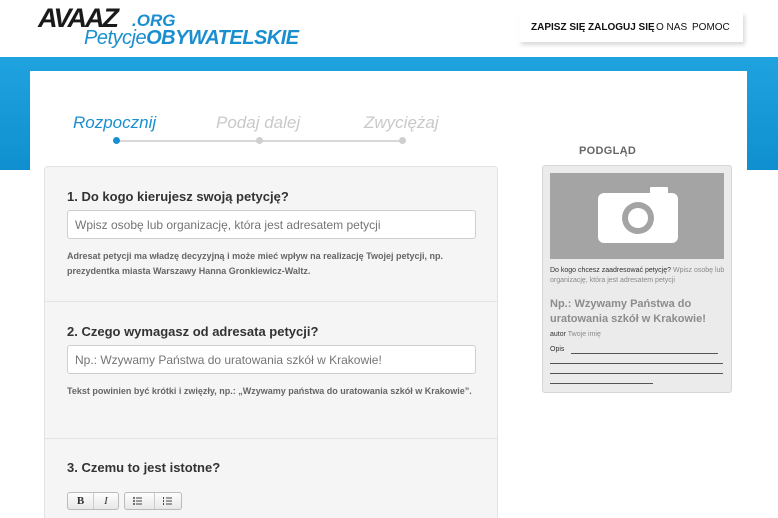  What do you see at coordinates (153, 501) in the screenshot?
I see `list-group` at bounding box center [153, 501].